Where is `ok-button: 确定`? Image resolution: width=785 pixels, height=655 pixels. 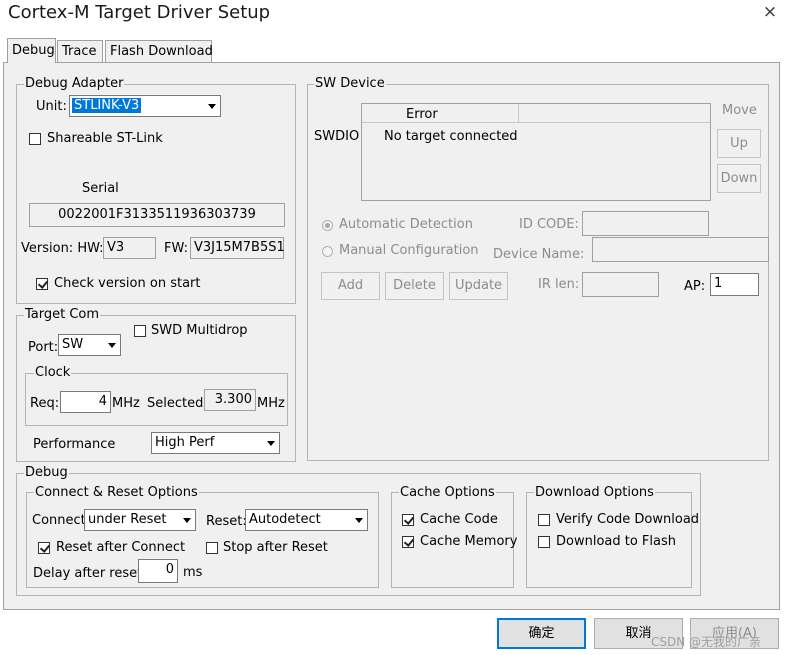 ok-button: 确定 is located at coordinates (541, 633).